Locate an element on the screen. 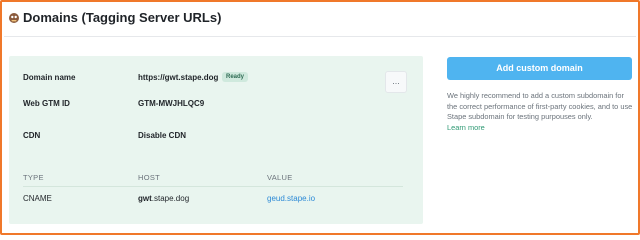  add-custom-domain-button: Add custom domain is located at coordinates (539, 68).